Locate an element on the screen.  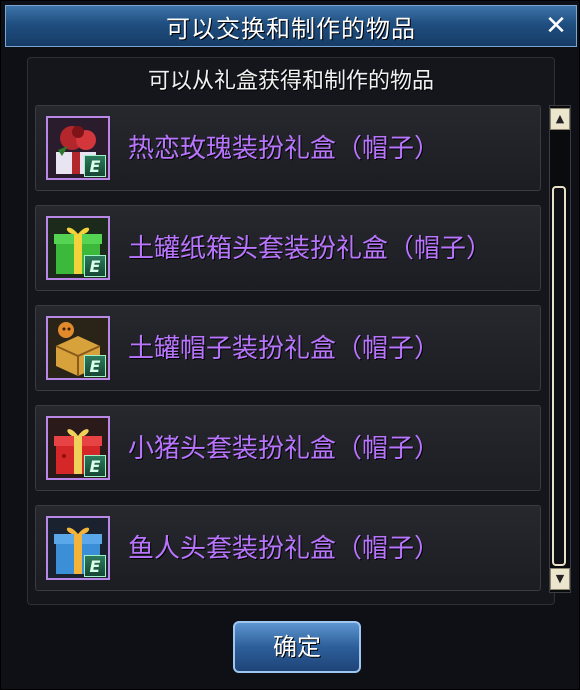
chevron-up-icon: ▲ is located at coordinates (560, 118).